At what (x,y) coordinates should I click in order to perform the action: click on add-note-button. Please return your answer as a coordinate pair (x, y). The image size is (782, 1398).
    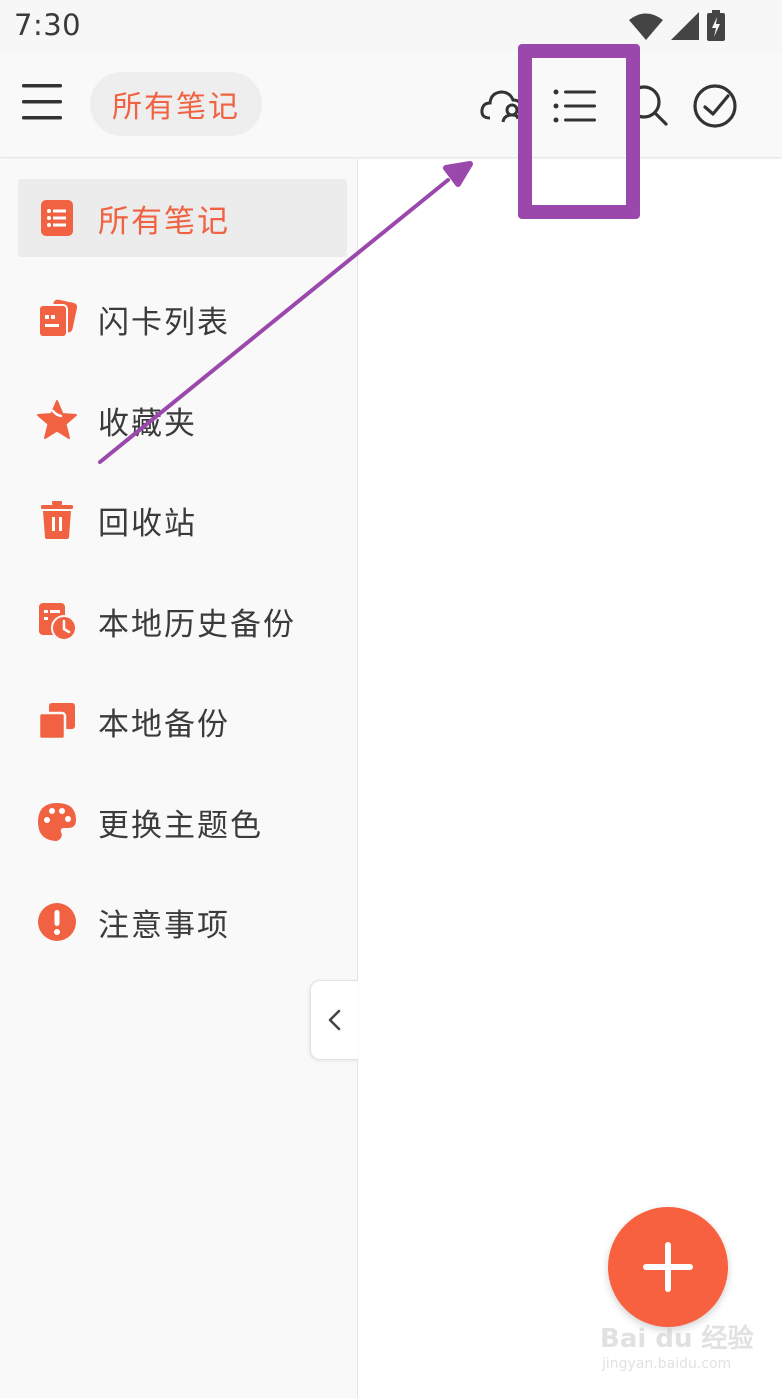
    Looking at the image, I should click on (668, 1267).